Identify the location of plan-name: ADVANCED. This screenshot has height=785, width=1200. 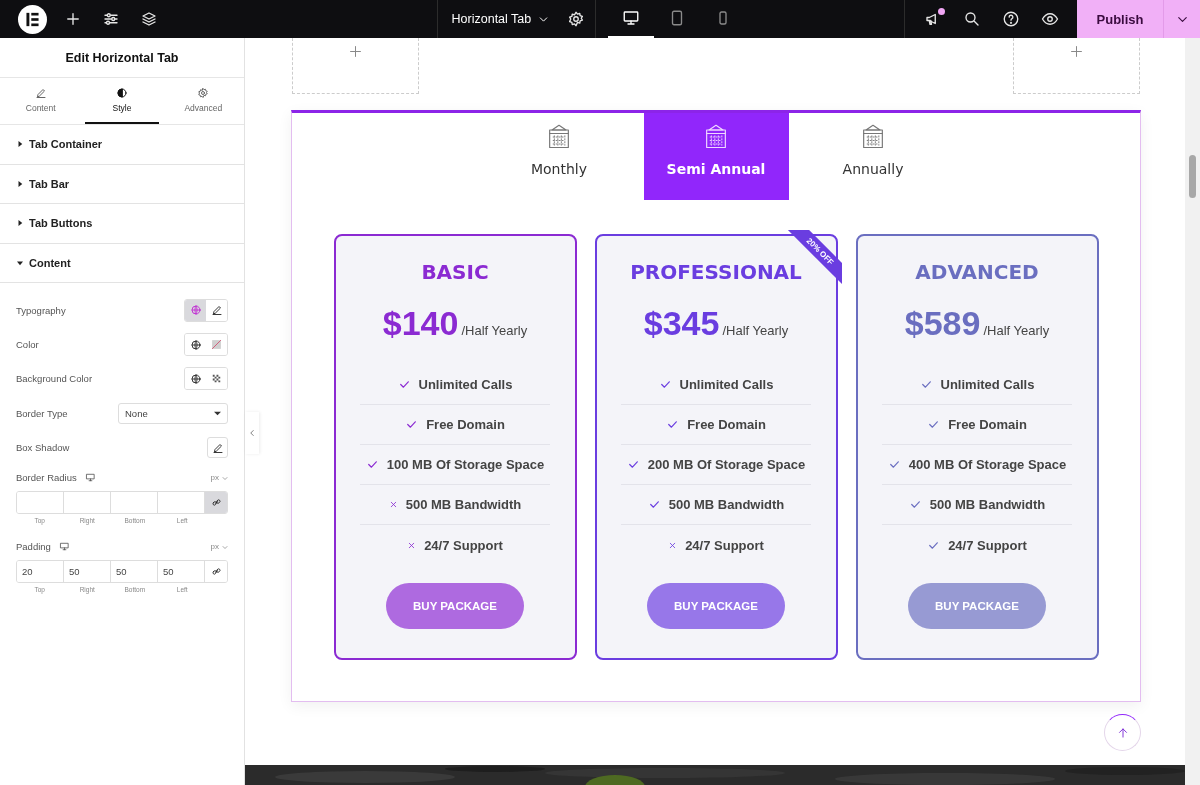
(977, 272).